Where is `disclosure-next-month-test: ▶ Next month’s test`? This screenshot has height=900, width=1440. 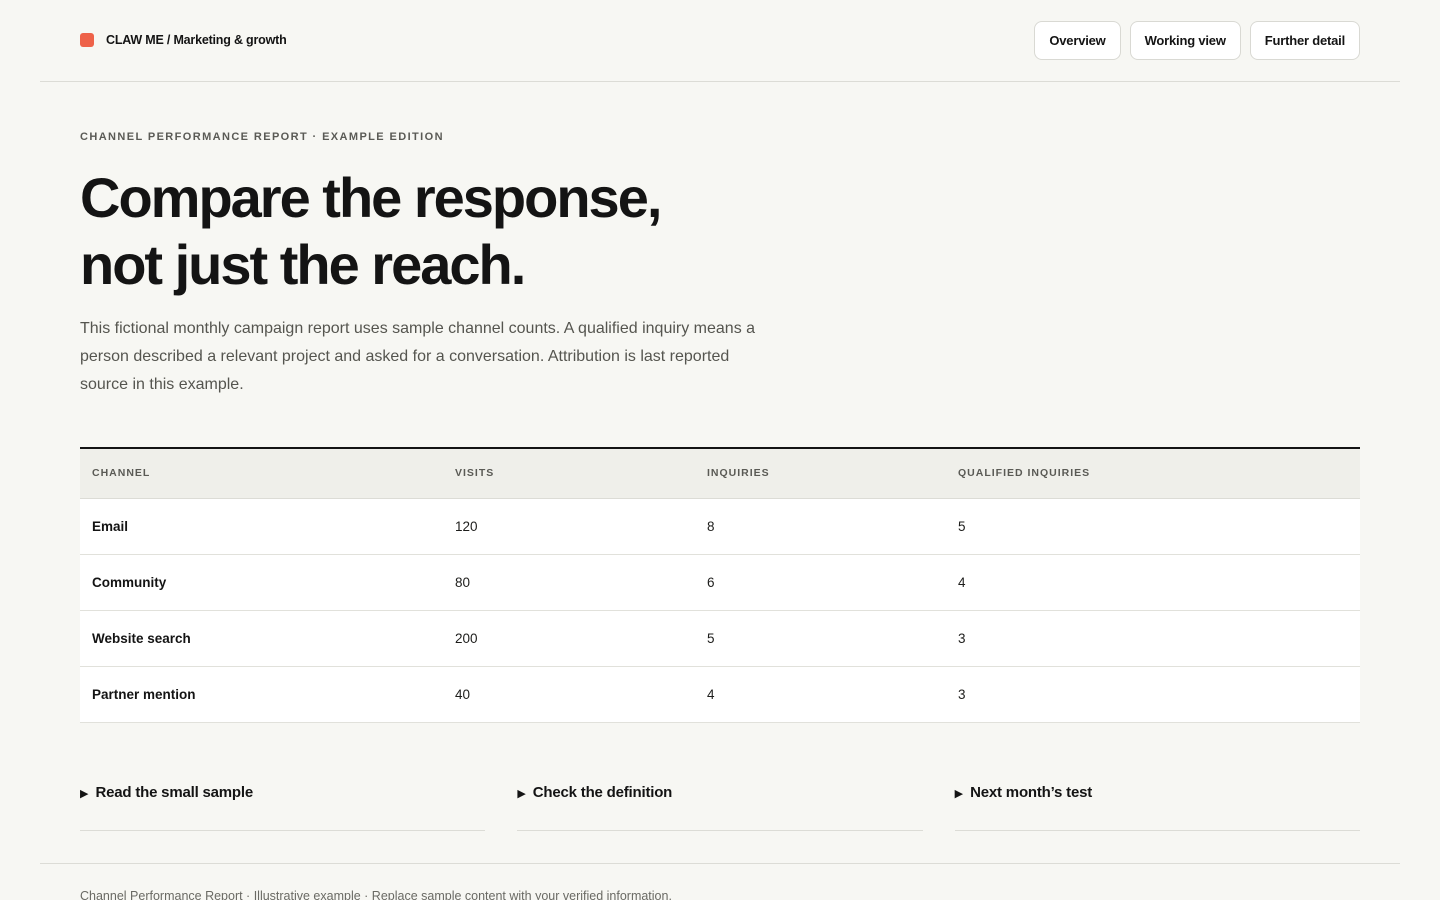
disclosure-next-month-test: ▶ Next month’s test is located at coordinates (1157, 803).